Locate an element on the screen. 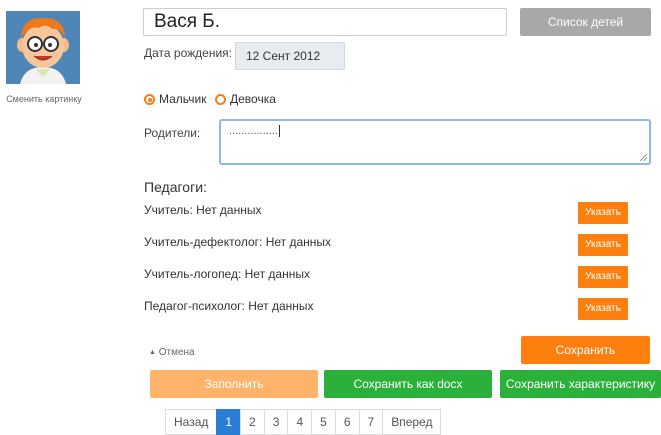 The width and height of the screenshot is (661, 435). cancel-link: ▲ Отмена is located at coordinates (172, 352).